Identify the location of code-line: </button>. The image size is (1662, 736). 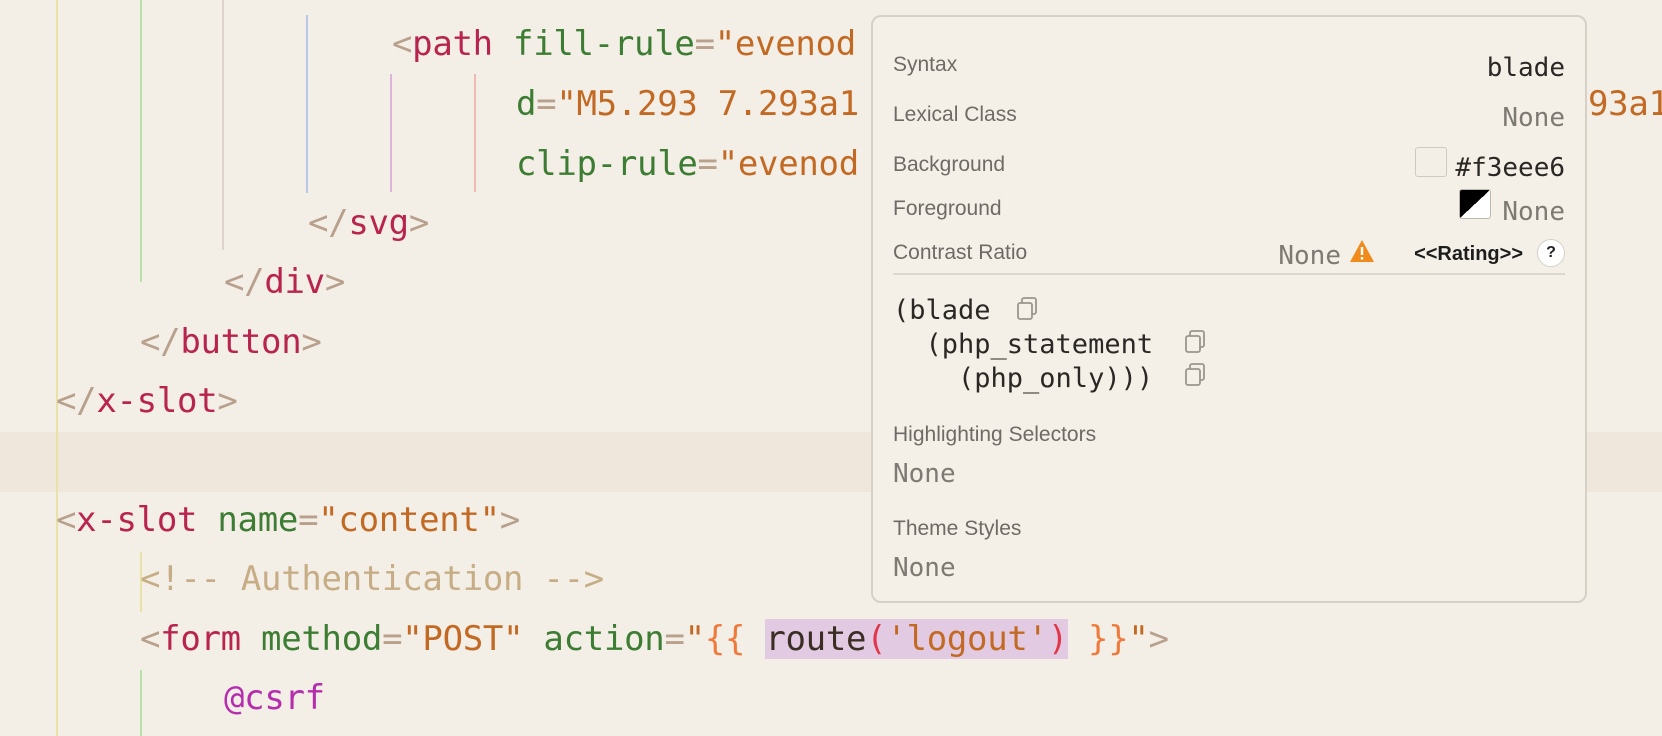
(231, 342).